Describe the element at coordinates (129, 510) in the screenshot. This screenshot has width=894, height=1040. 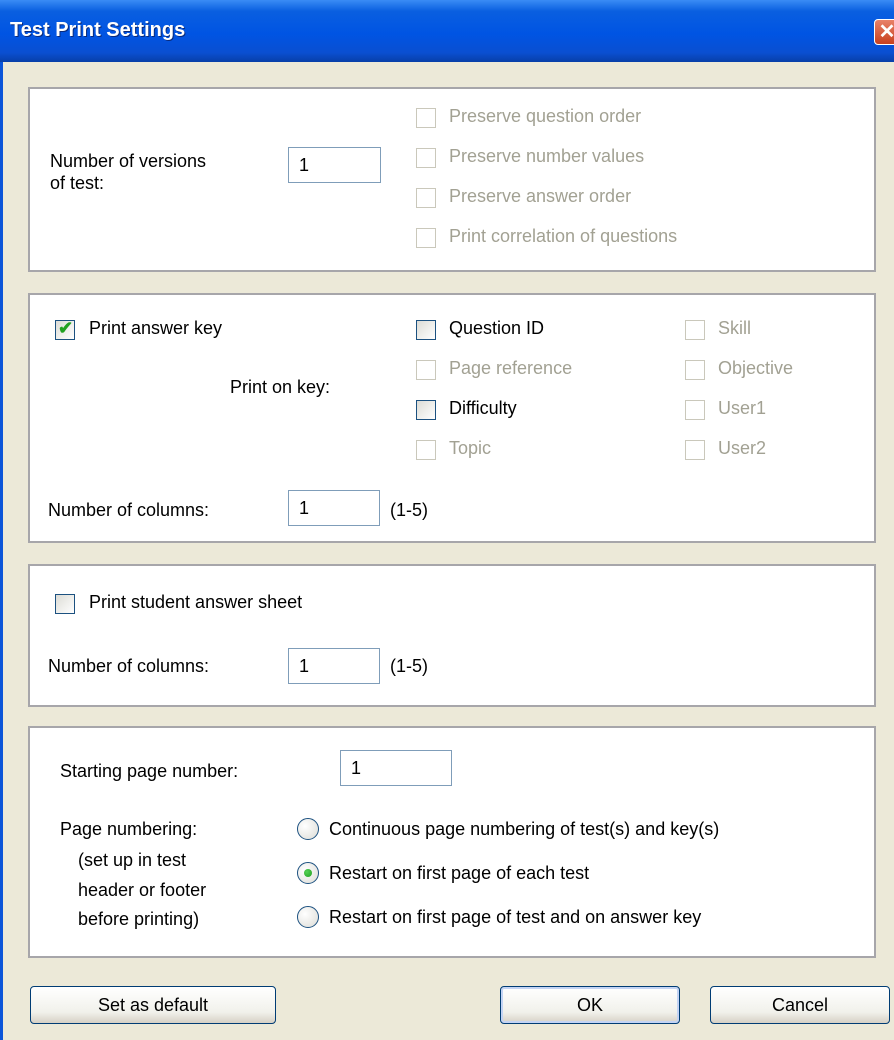
I see `key-columns-label: Number of columns:` at that location.